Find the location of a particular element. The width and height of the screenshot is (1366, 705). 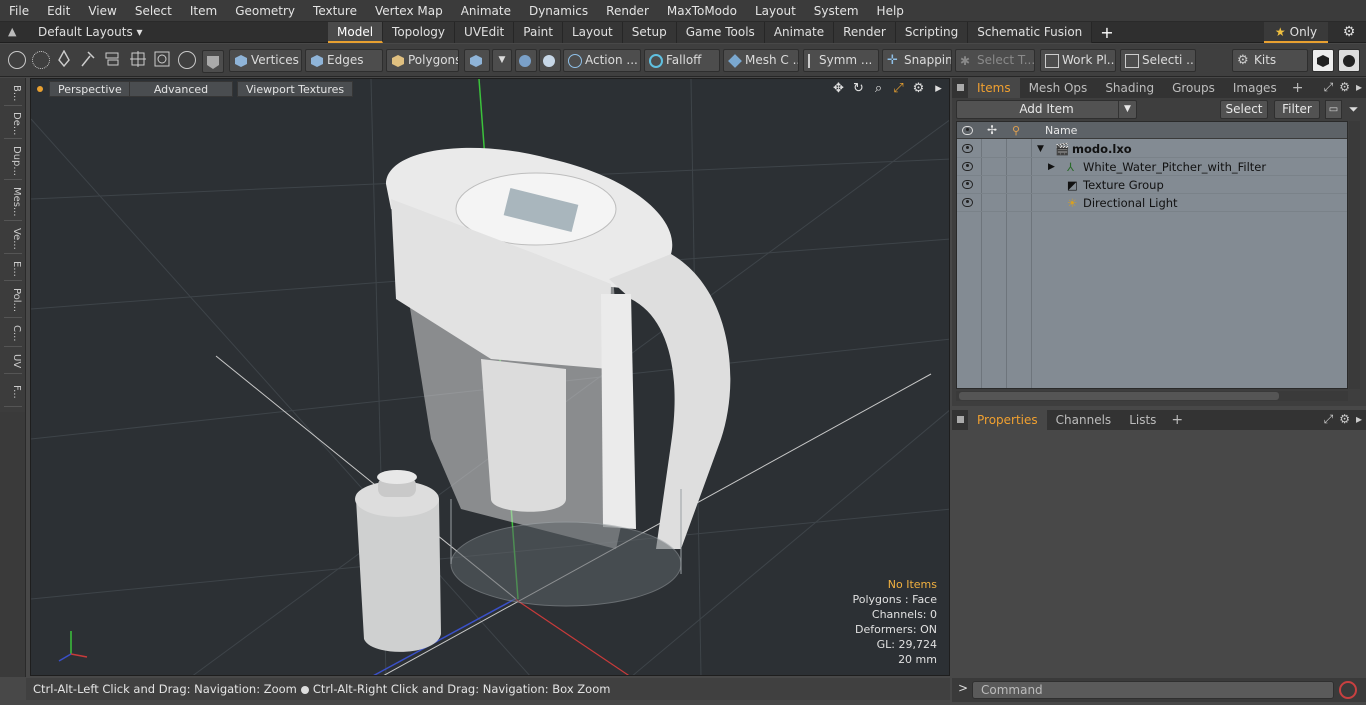

tab-properties: Properties is located at coordinates (1007, 420).